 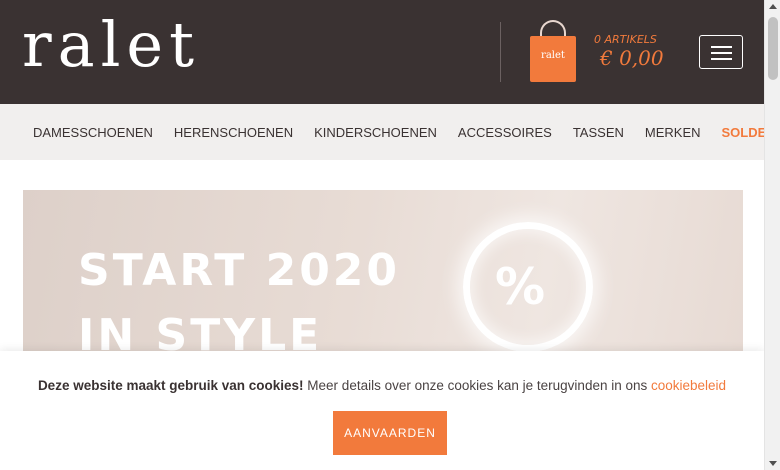 What do you see at coordinates (553, 55) in the screenshot?
I see `bag-logo-label: ralet` at bounding box center [553, 55].